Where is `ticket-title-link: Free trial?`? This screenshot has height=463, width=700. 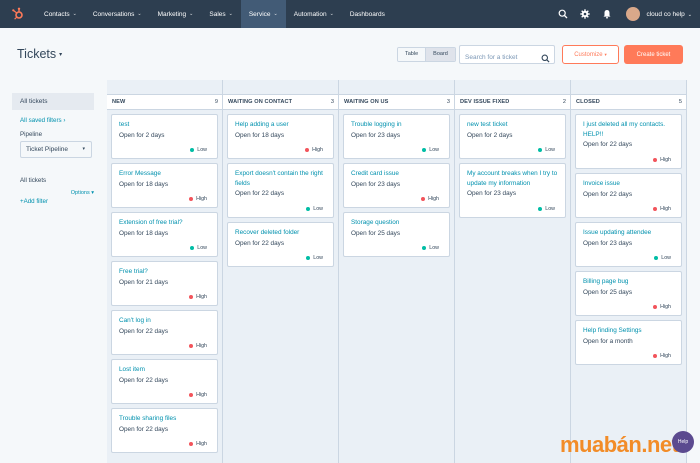
ticket-title-link: Free trial? is located at coordinates (165, 272).